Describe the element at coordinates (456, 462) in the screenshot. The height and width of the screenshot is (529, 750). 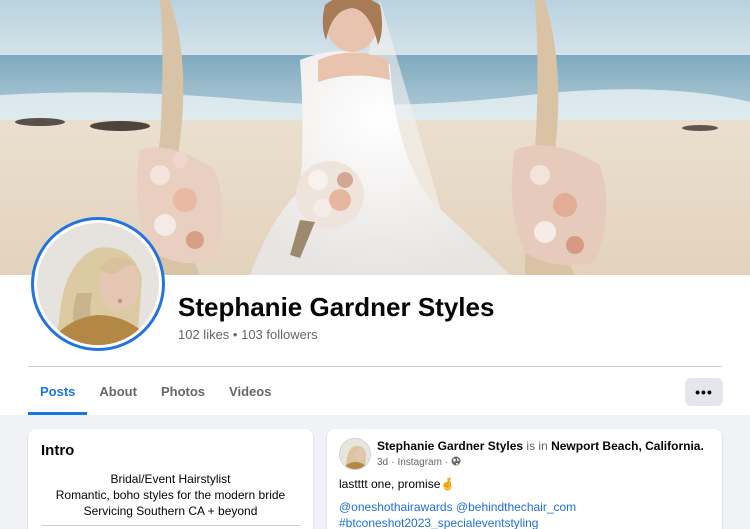
I see `globe-icon` at that location.